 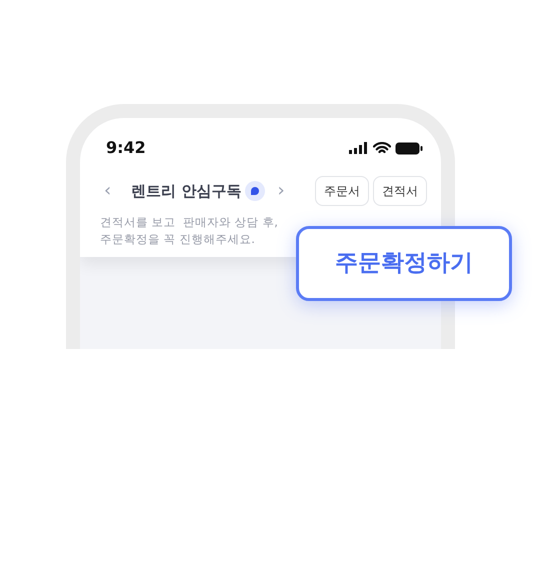 What do you see at coordinates (186, 191) in the screenshot?
I see `header-title: 렌트리 안심구독` at bounding box center [186, 191].